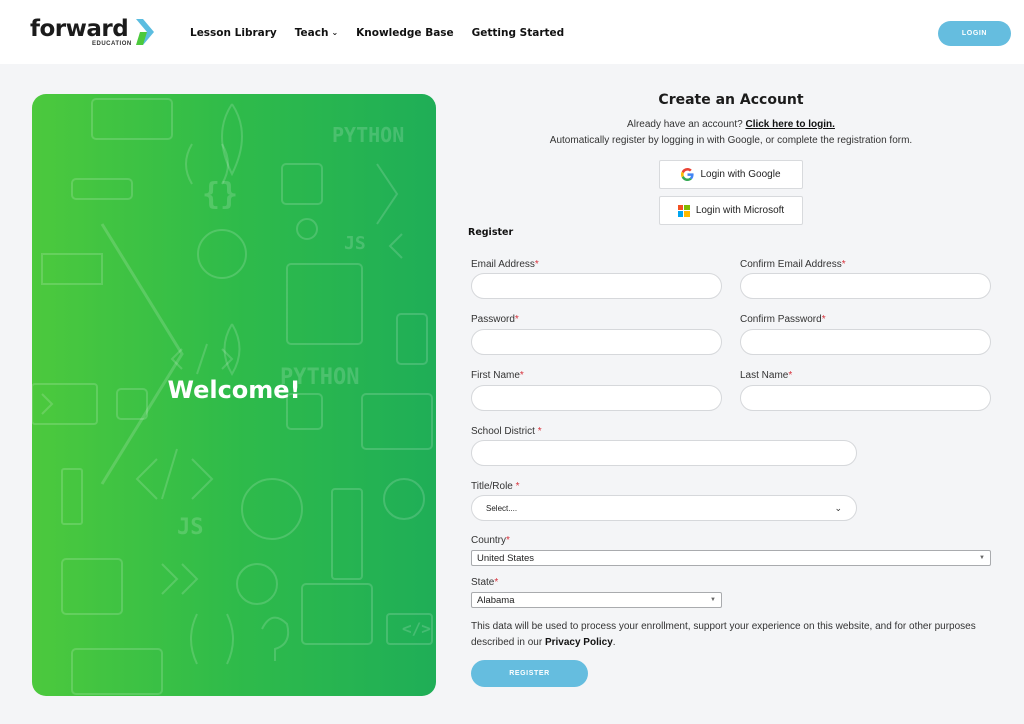  I want to click on email-field, so click(596, 286).